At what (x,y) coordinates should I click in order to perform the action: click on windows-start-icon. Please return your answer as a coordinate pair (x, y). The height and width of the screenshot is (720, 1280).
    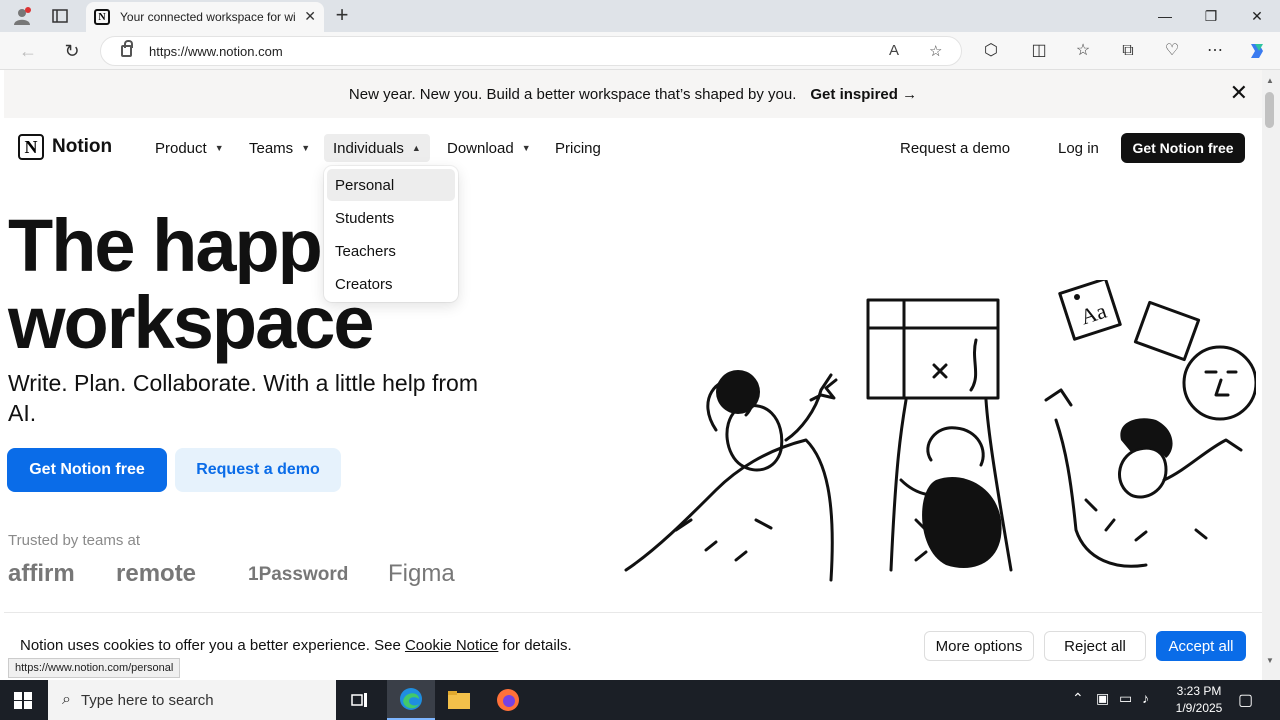
    Looking at the image, I should click on (23, 700).